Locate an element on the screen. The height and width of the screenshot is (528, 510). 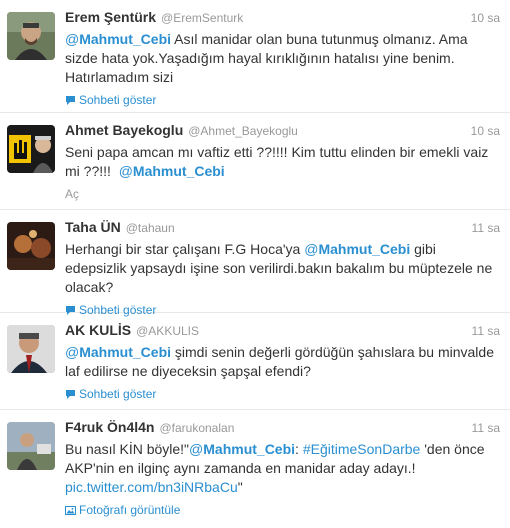
tweet-text-end: " is located at coordinates (240, 487).